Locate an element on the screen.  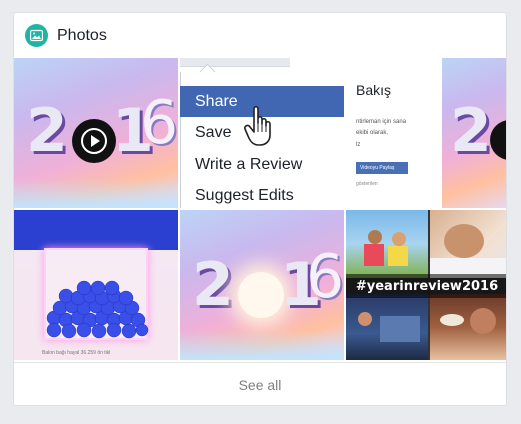
hashtag-text: #yearinreview2016 is located at coordinates (427, 286).